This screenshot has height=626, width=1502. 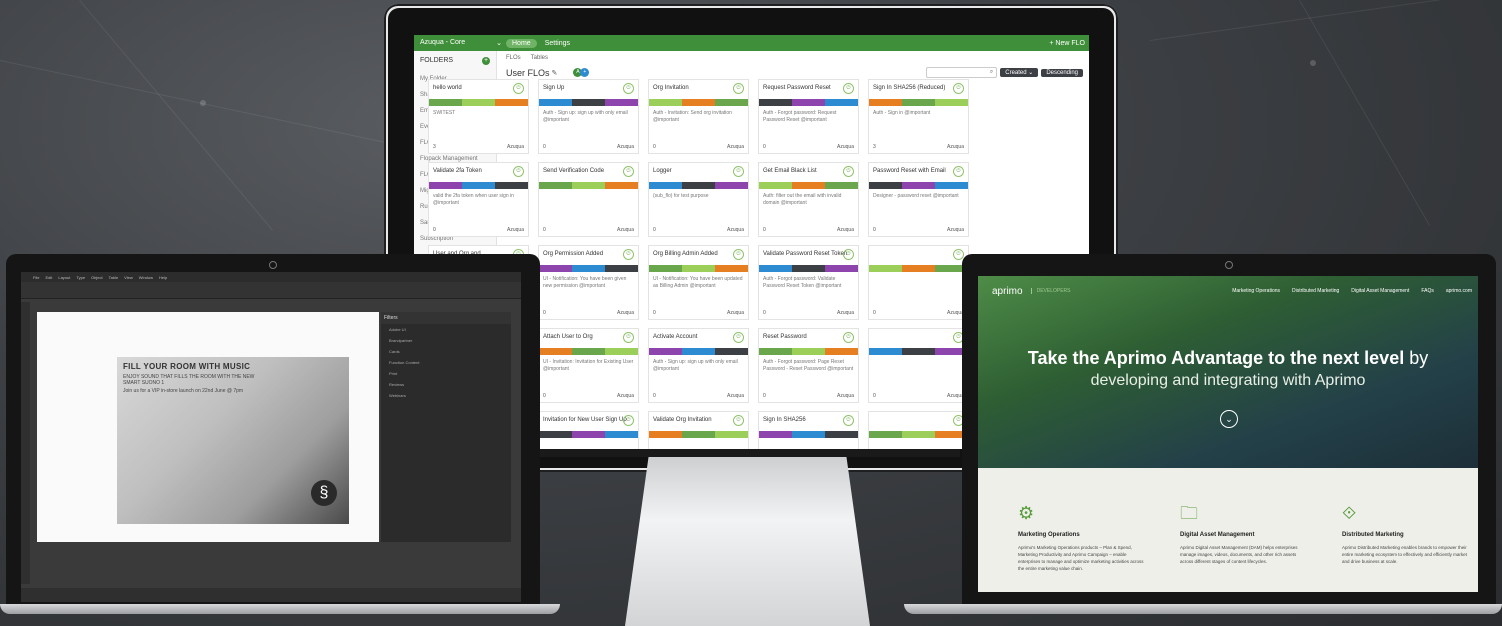 I want to click on nav-link: Marketing Operations, so click(x=1256, y=291).